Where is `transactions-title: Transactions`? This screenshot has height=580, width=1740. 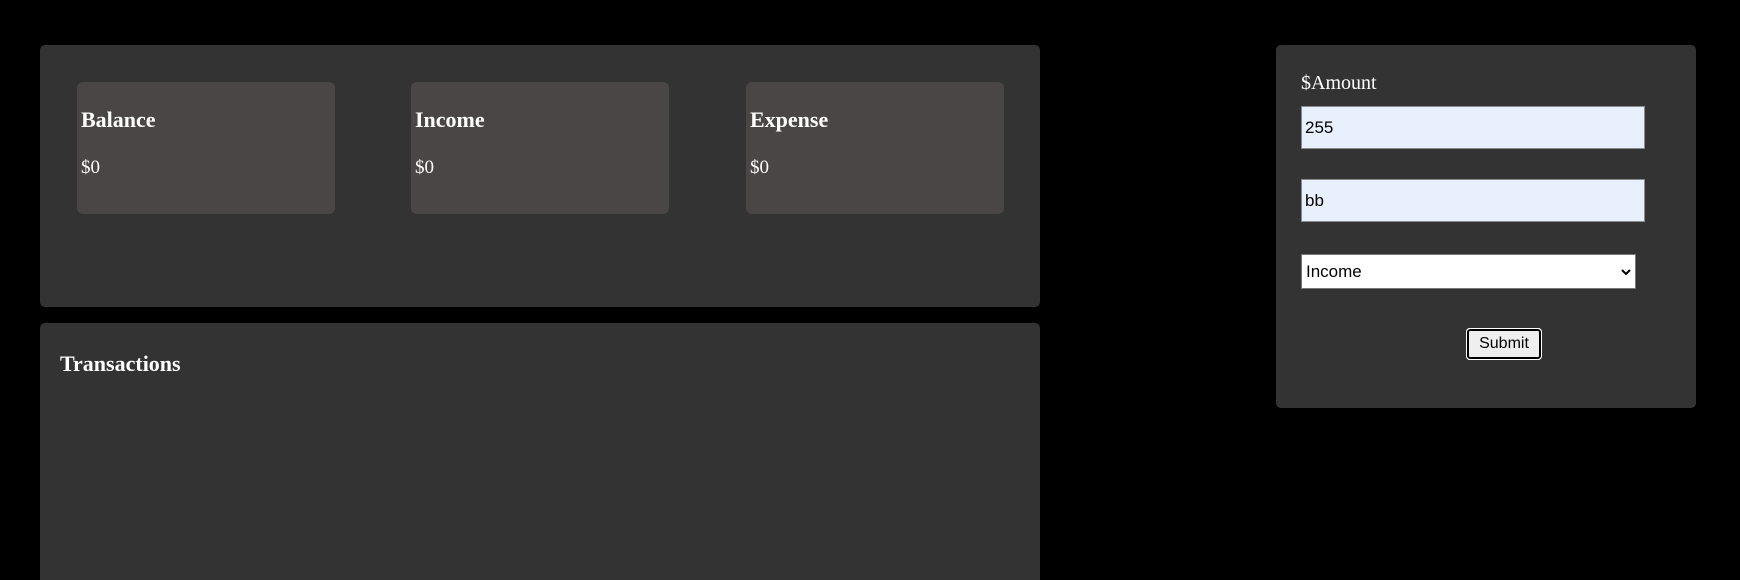 transactions-title: Transactions is located at coordinates (120, 363).